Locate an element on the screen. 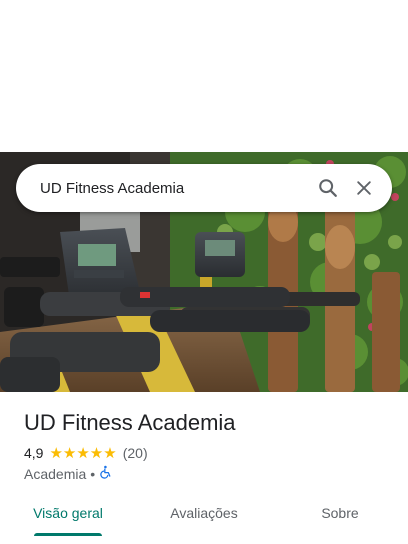 The image size is (408, 544). rating-summary: 4,9 ★★★★★ (20) is located at coordinates (86, 453).